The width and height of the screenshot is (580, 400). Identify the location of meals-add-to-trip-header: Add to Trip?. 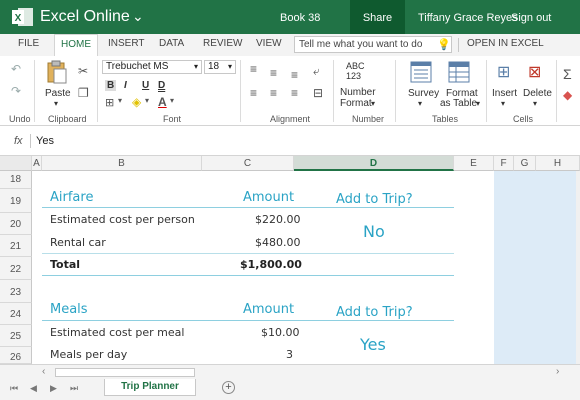
(374, 312).